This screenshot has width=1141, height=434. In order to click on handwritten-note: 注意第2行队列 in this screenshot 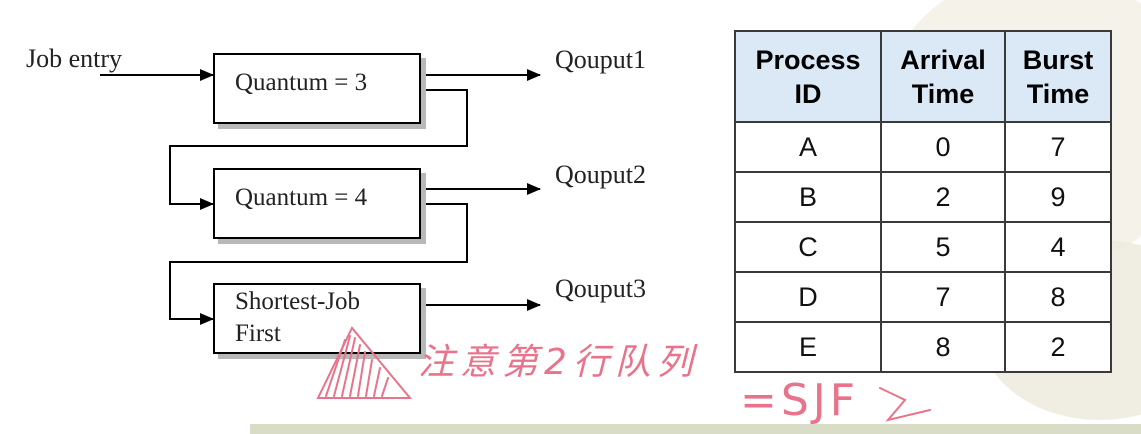, I will do `click(558, 362)`.